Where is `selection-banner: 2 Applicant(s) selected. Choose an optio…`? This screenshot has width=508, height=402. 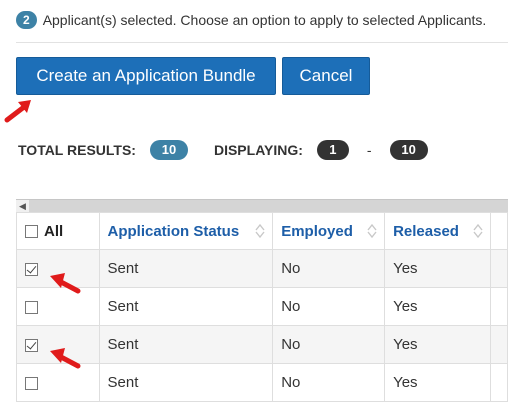 selection-banner: 2 Applicant(s) selected. Choose an optio… is located at coordinates (254, 20).